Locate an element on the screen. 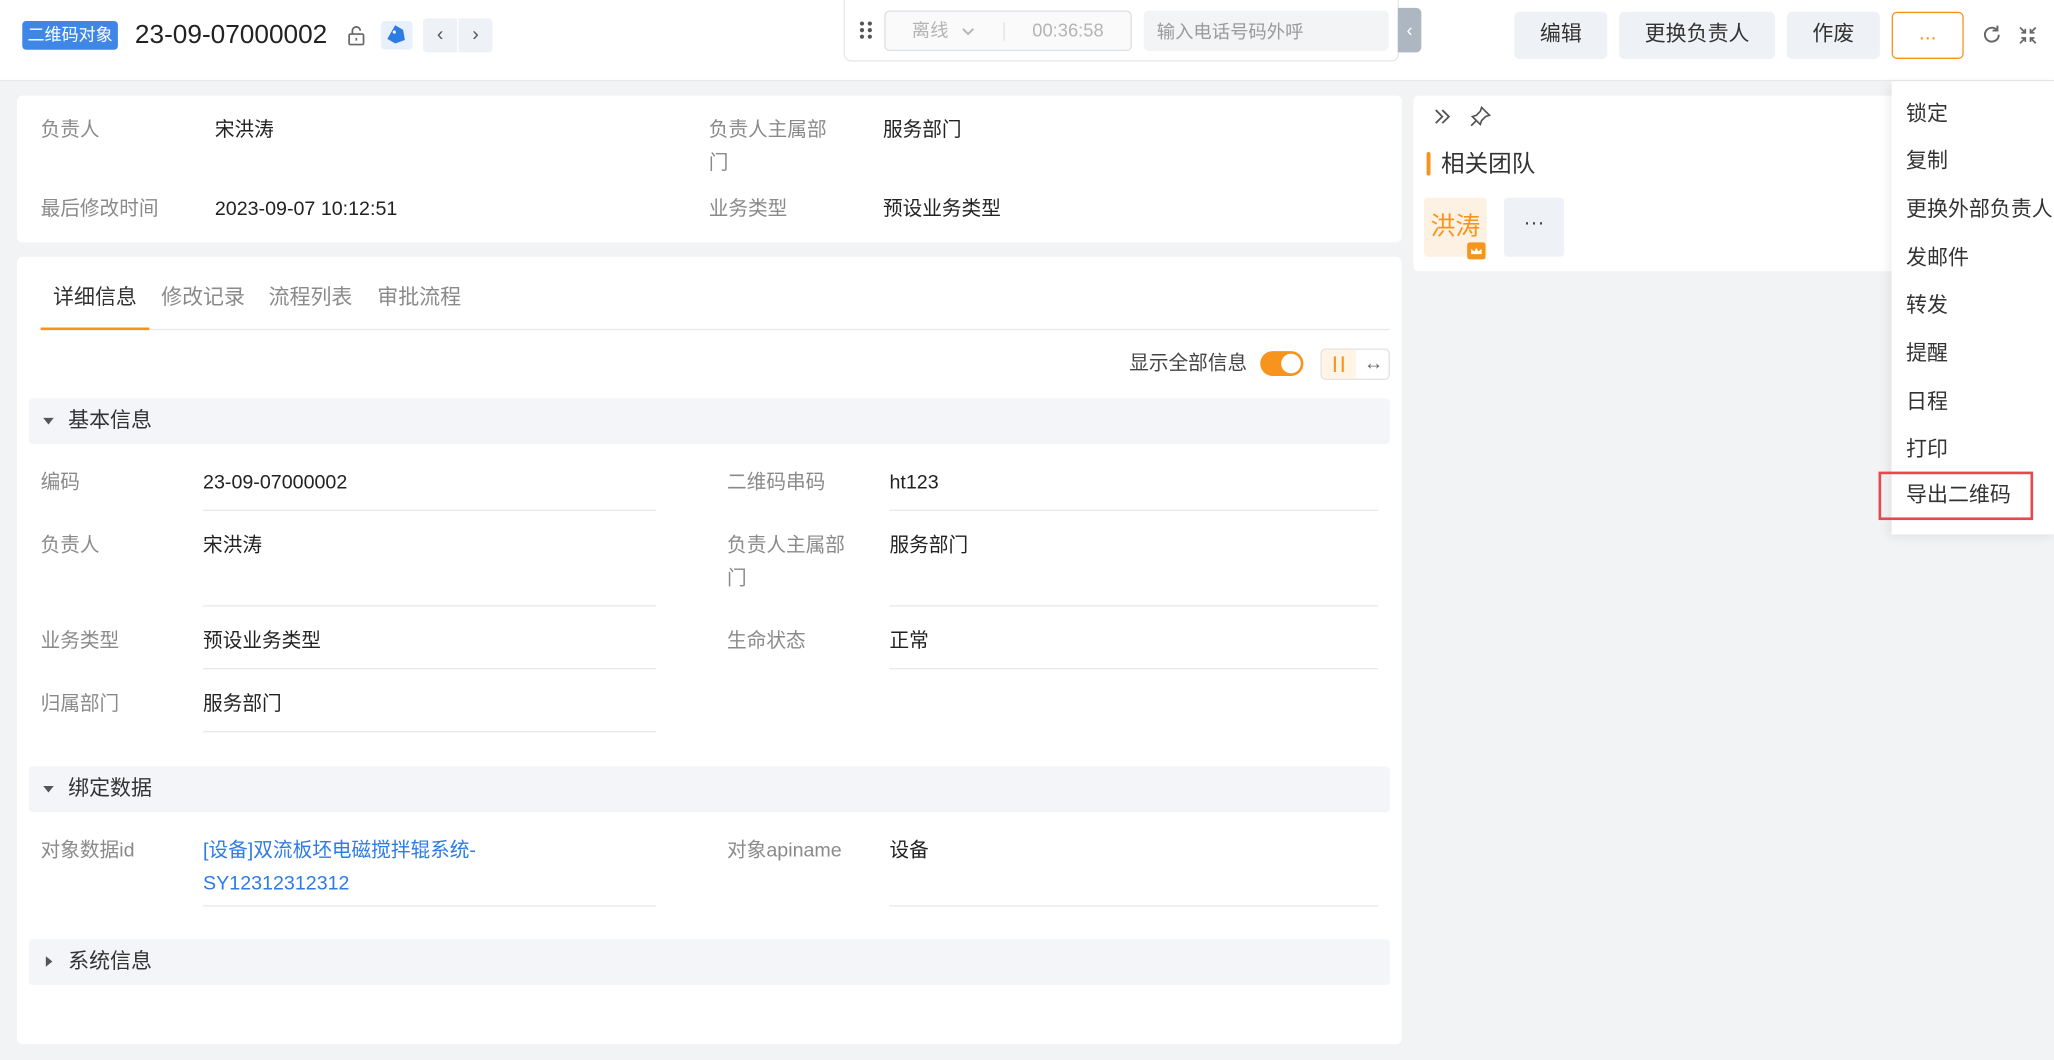  collapse-call-bar-button: ‹ is located at coordinates (1409, 30).